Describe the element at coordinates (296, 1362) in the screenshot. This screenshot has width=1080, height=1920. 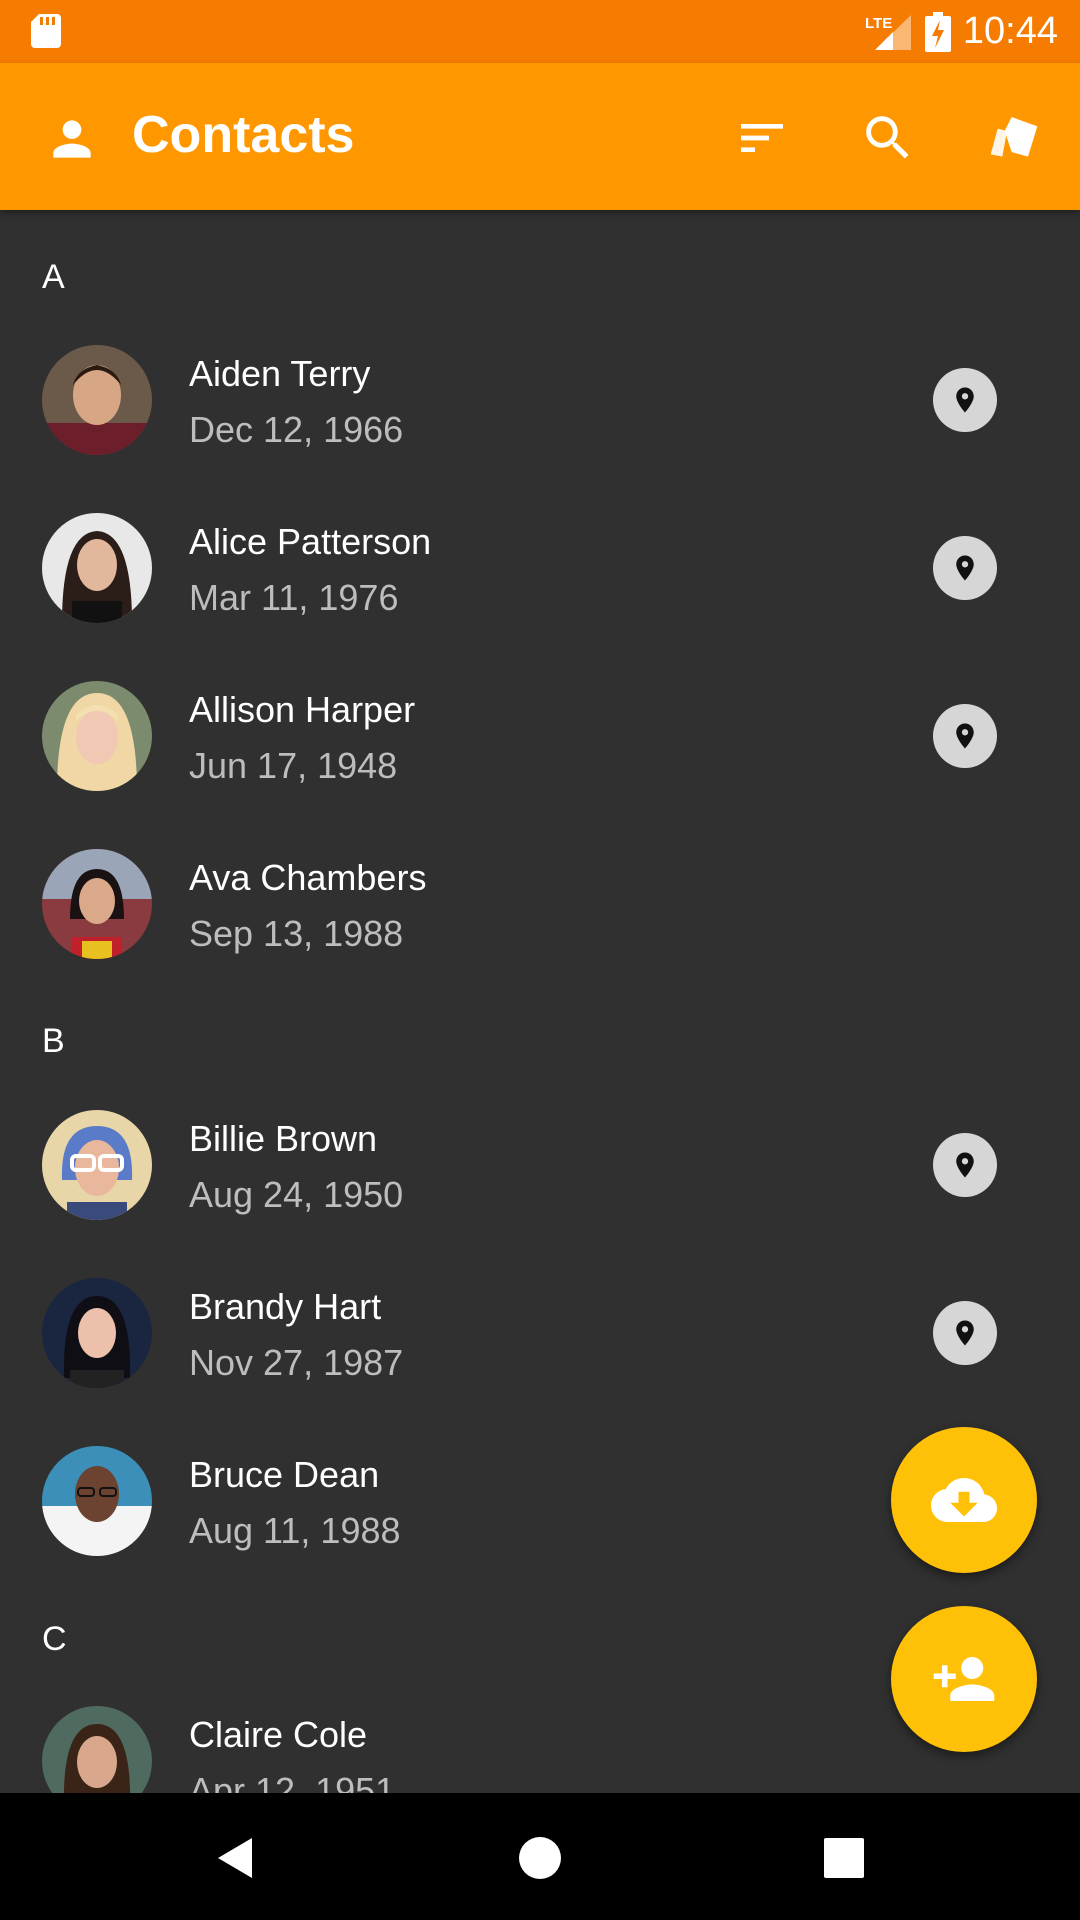
I see `contact-date: Nov 27, 1987` at that location.